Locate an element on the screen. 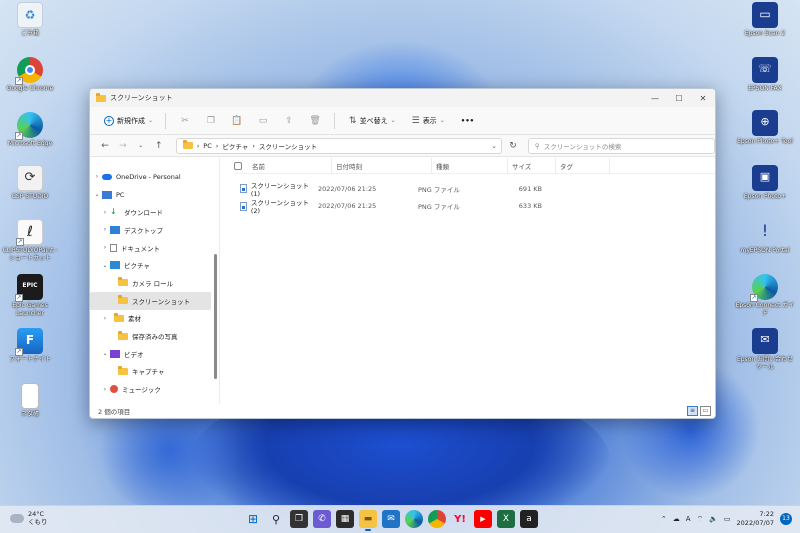  desktop-icon-chrome: ↗ Google Chrome is located at coordinates (30, 75).